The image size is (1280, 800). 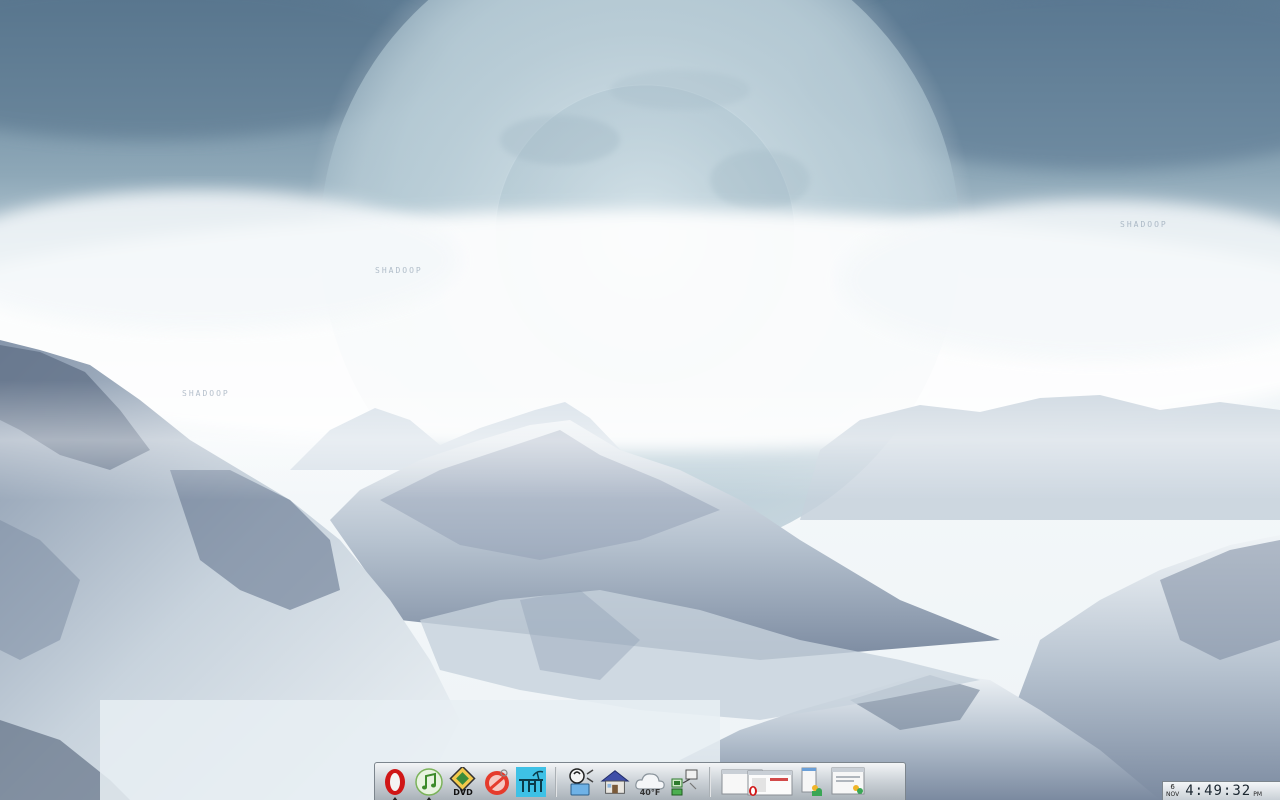 I want to click on dock-item-home, so click(x=615, y=782).